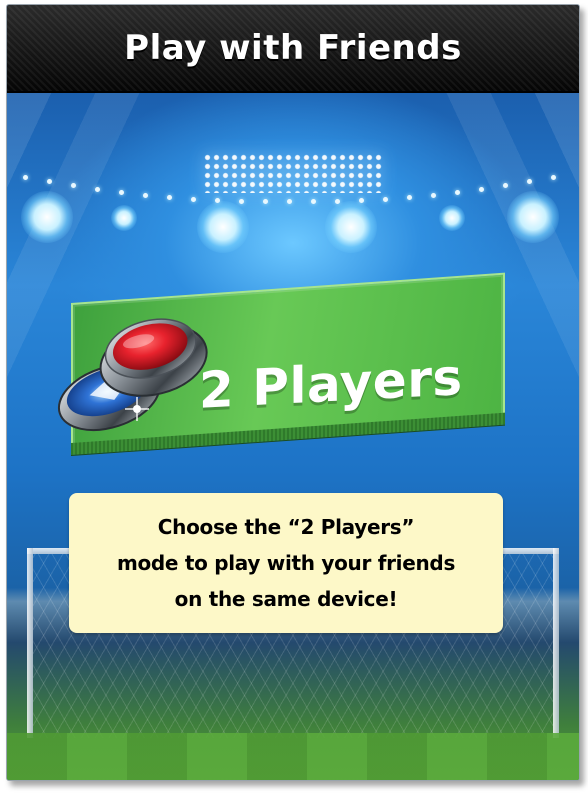 The width and height of the screenshot is (588, 793). Describe the element at coordinates (556, 643) in the screenshot. I see `goal-post-right` at that location.